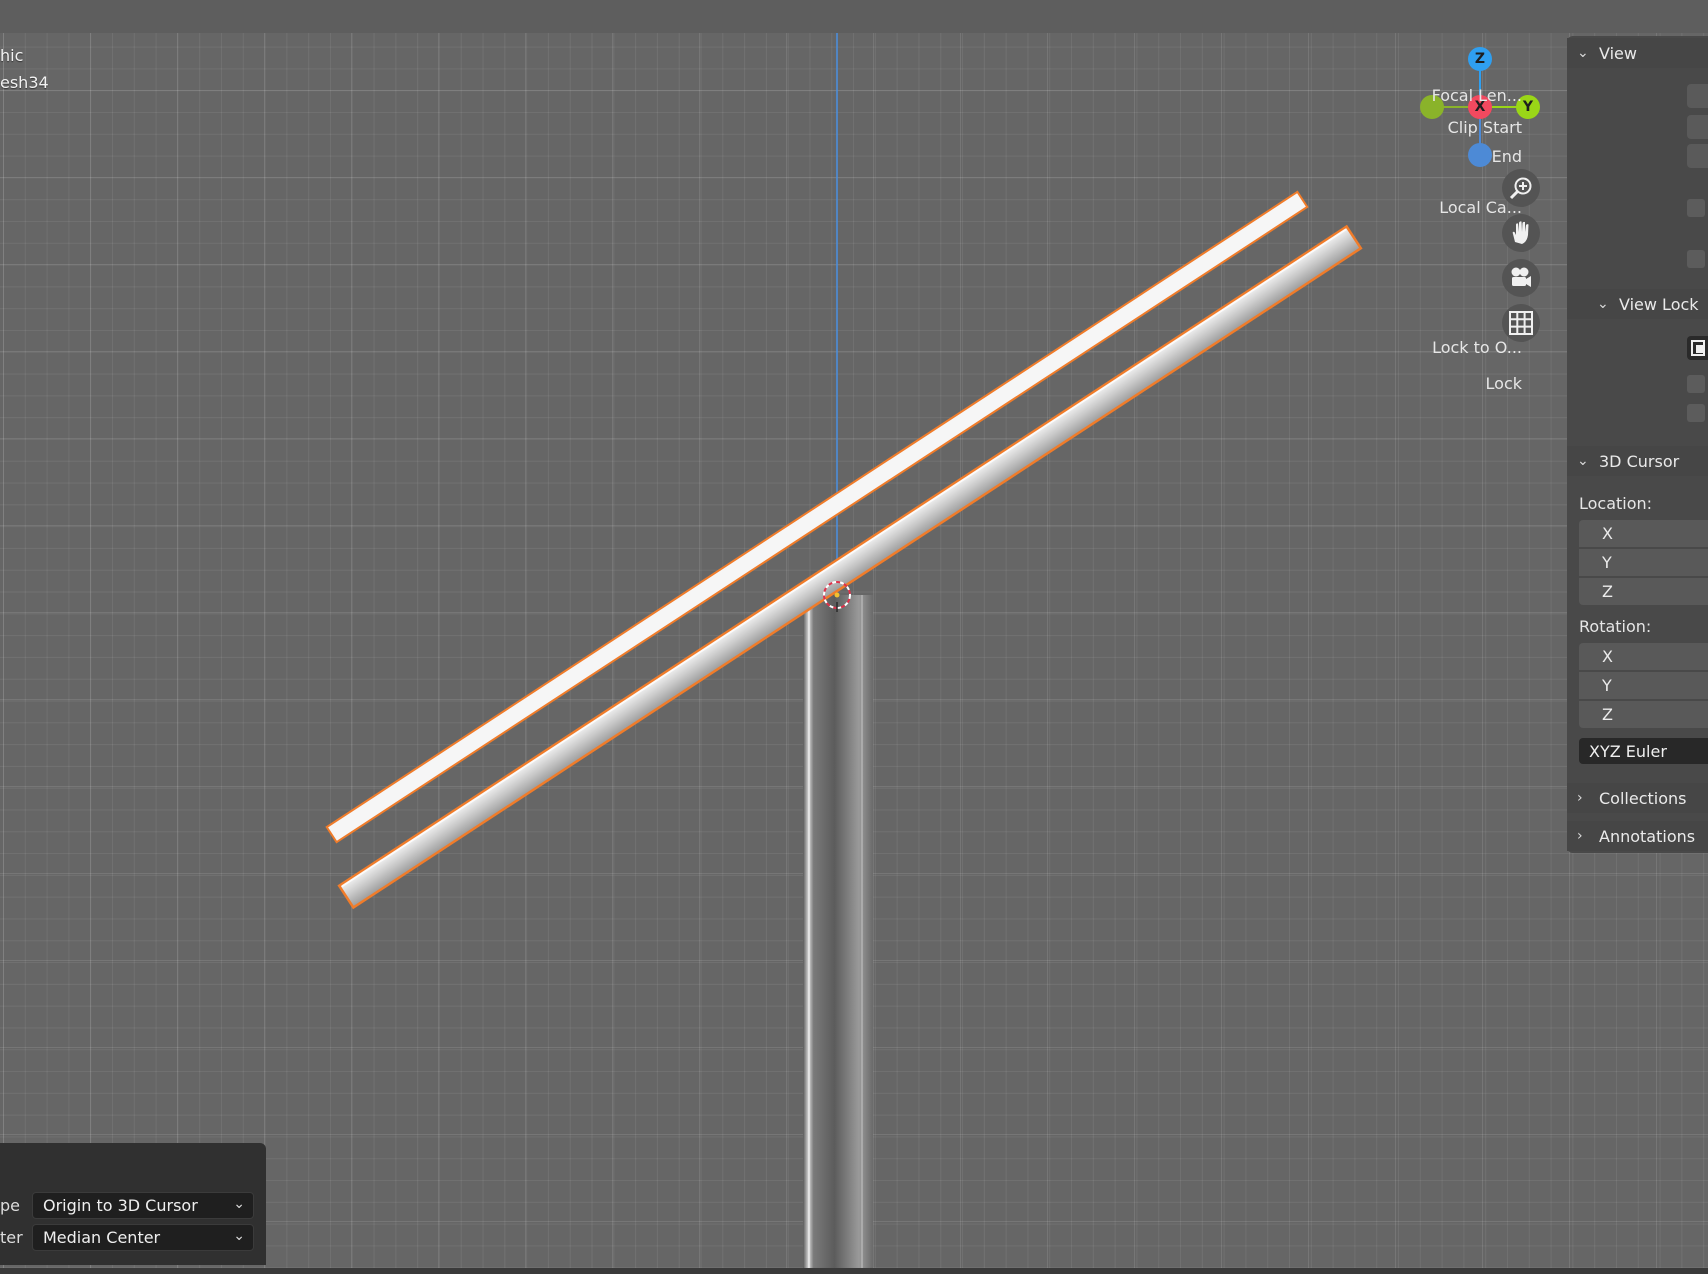  Describe the element at coordinates (1643, 751) in the screenshot. I see `rotation-mode-select: XYZ Euler` at that location.